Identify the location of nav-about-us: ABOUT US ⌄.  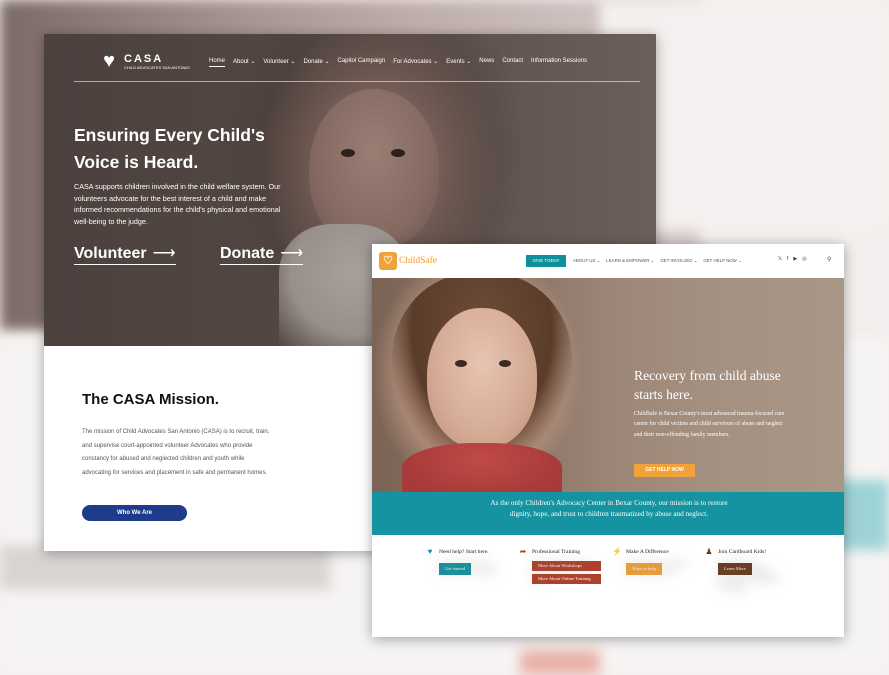
(586, 261).